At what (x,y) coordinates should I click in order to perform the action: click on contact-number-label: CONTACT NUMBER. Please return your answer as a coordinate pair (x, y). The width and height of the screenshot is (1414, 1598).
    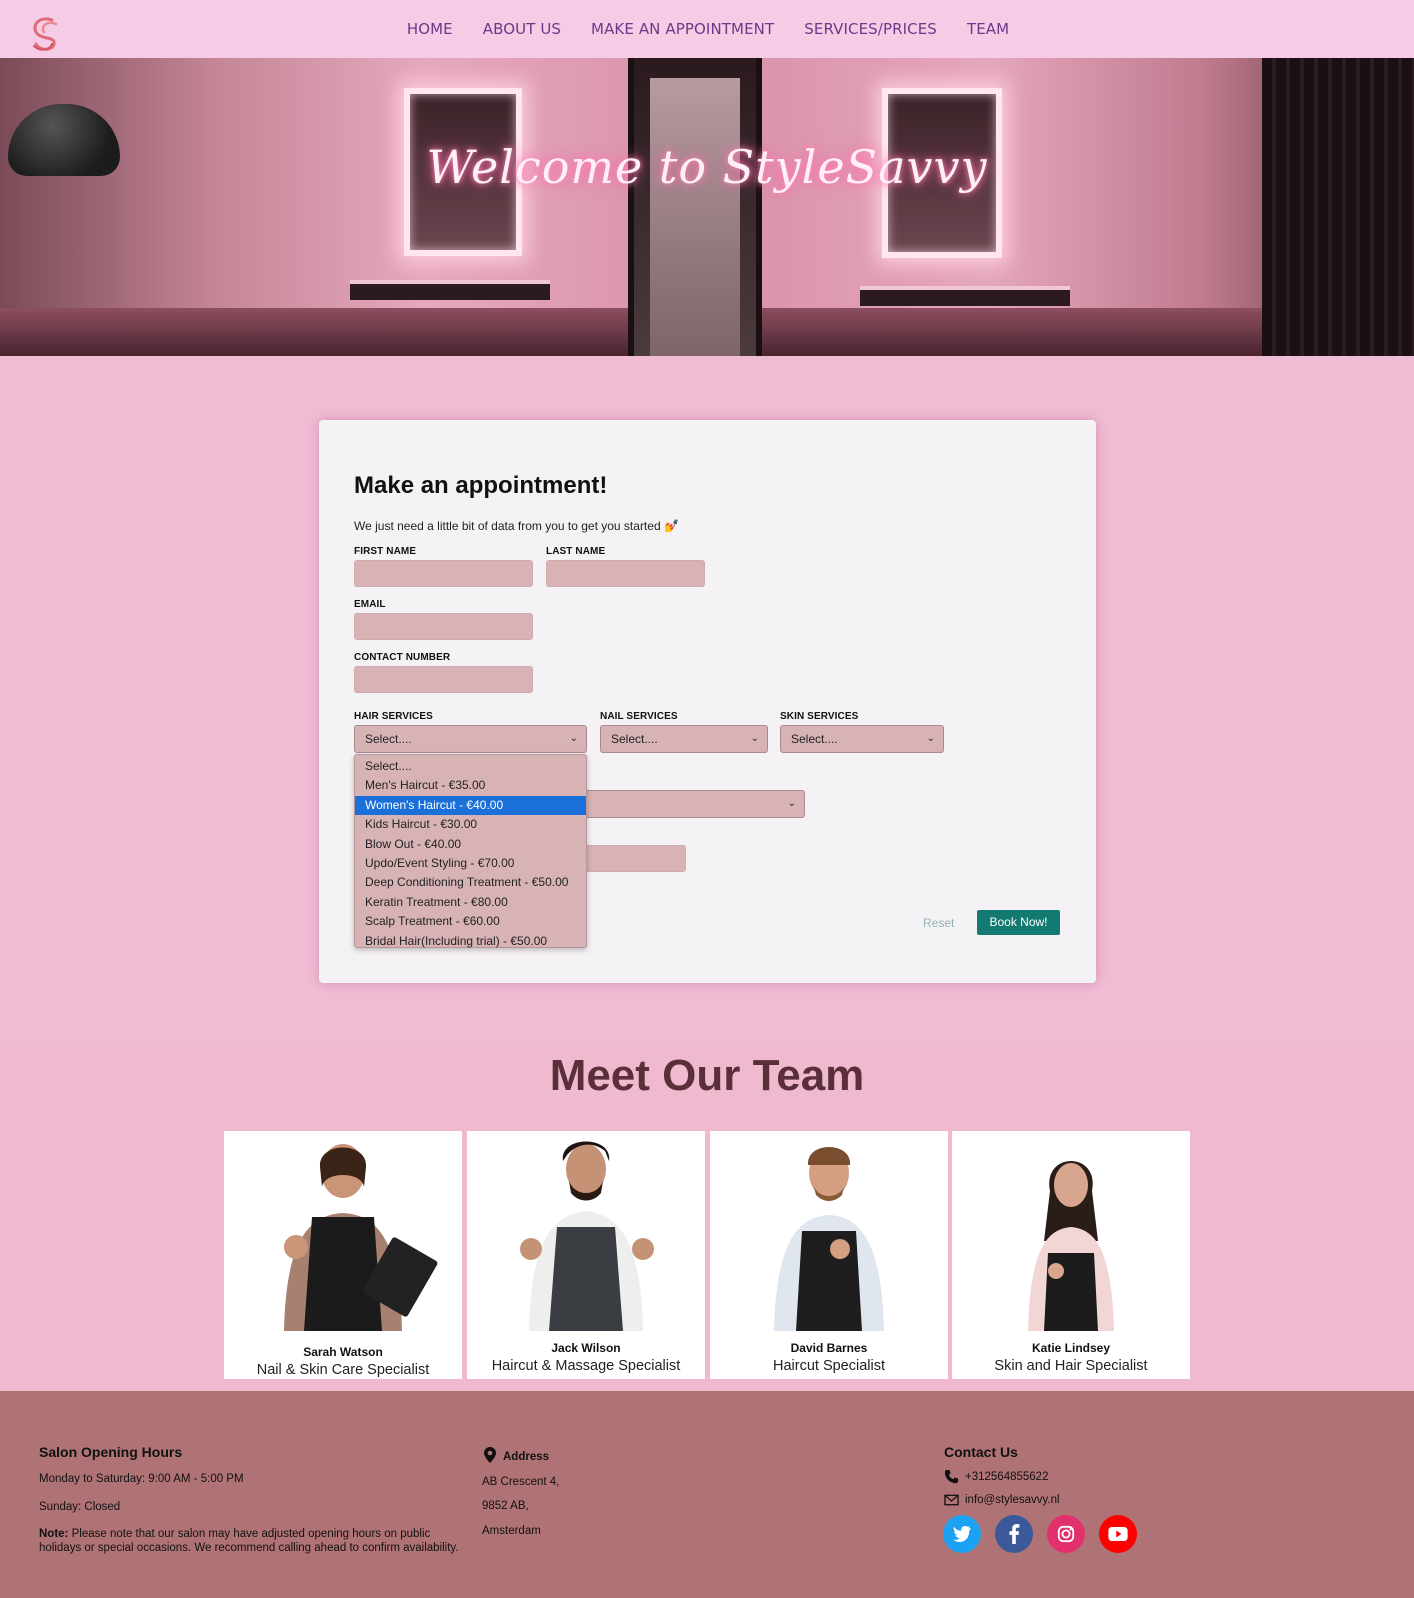
    Looking at the image, I should click on (402, 657).